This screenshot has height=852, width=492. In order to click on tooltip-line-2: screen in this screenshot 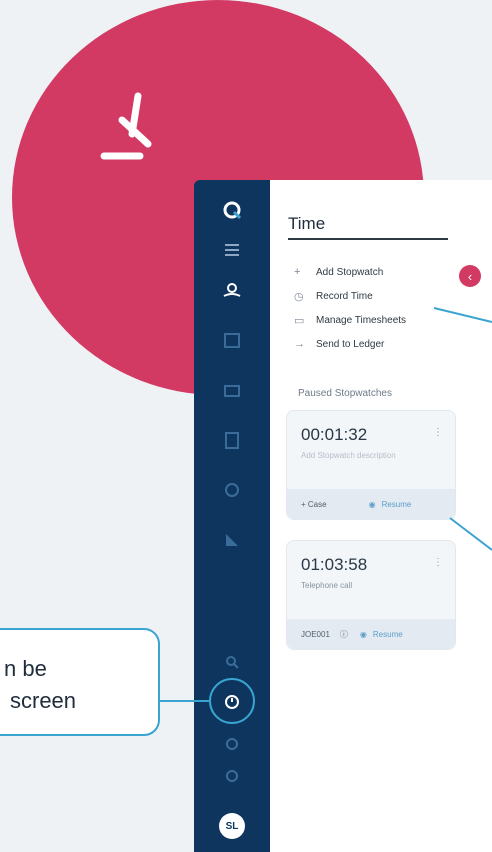, I will do `click(43, 700)`.